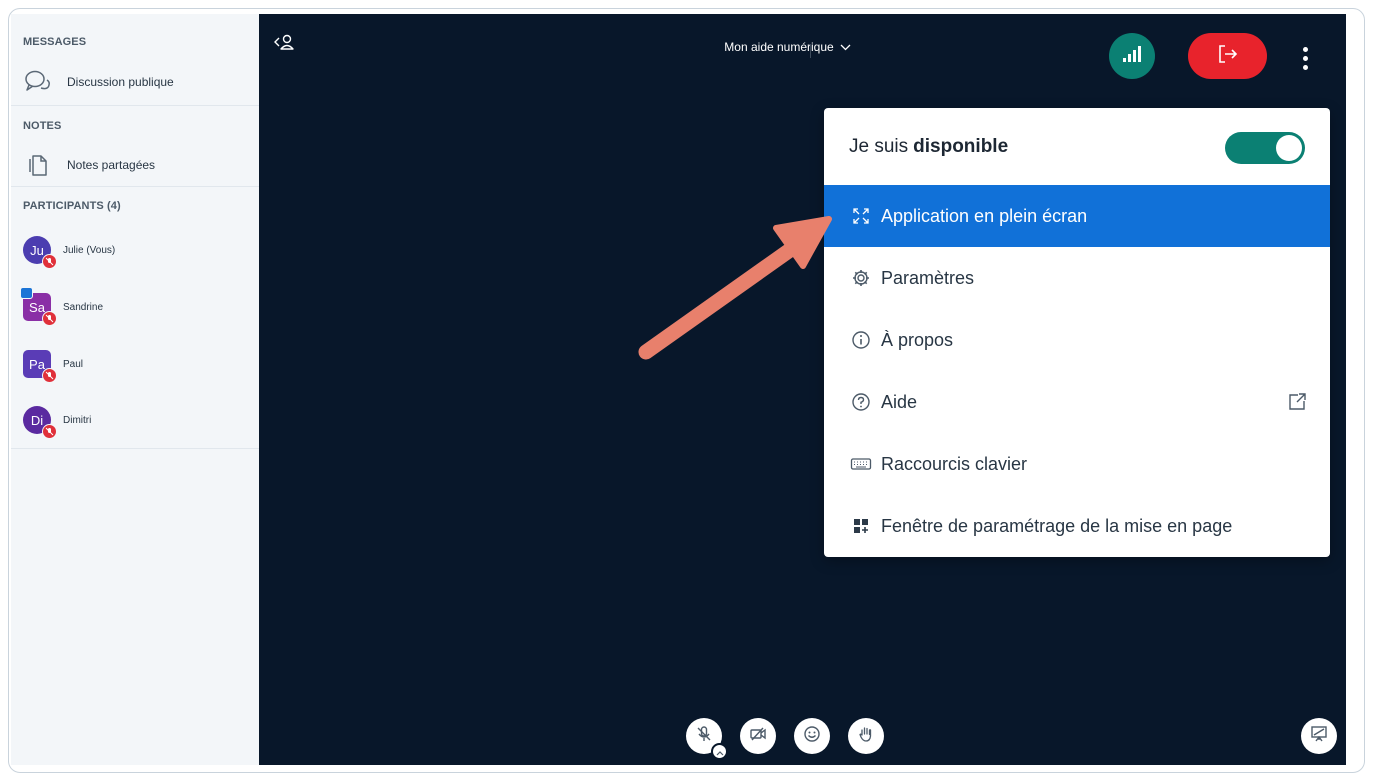 The height and width of the screenshot is (779, 1373). Describe the element at coordinates (984, 215) in the screenshot. I see `menu-item-label: Application en plein écran` at that location.